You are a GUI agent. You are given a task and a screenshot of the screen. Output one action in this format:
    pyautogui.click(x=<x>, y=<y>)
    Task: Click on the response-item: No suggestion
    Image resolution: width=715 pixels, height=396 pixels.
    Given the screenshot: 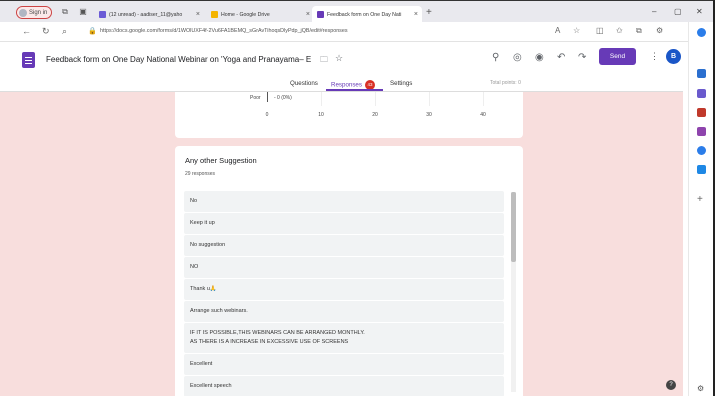 What is the action you would take?
    pyautogui.click(x=344, y=245)
    